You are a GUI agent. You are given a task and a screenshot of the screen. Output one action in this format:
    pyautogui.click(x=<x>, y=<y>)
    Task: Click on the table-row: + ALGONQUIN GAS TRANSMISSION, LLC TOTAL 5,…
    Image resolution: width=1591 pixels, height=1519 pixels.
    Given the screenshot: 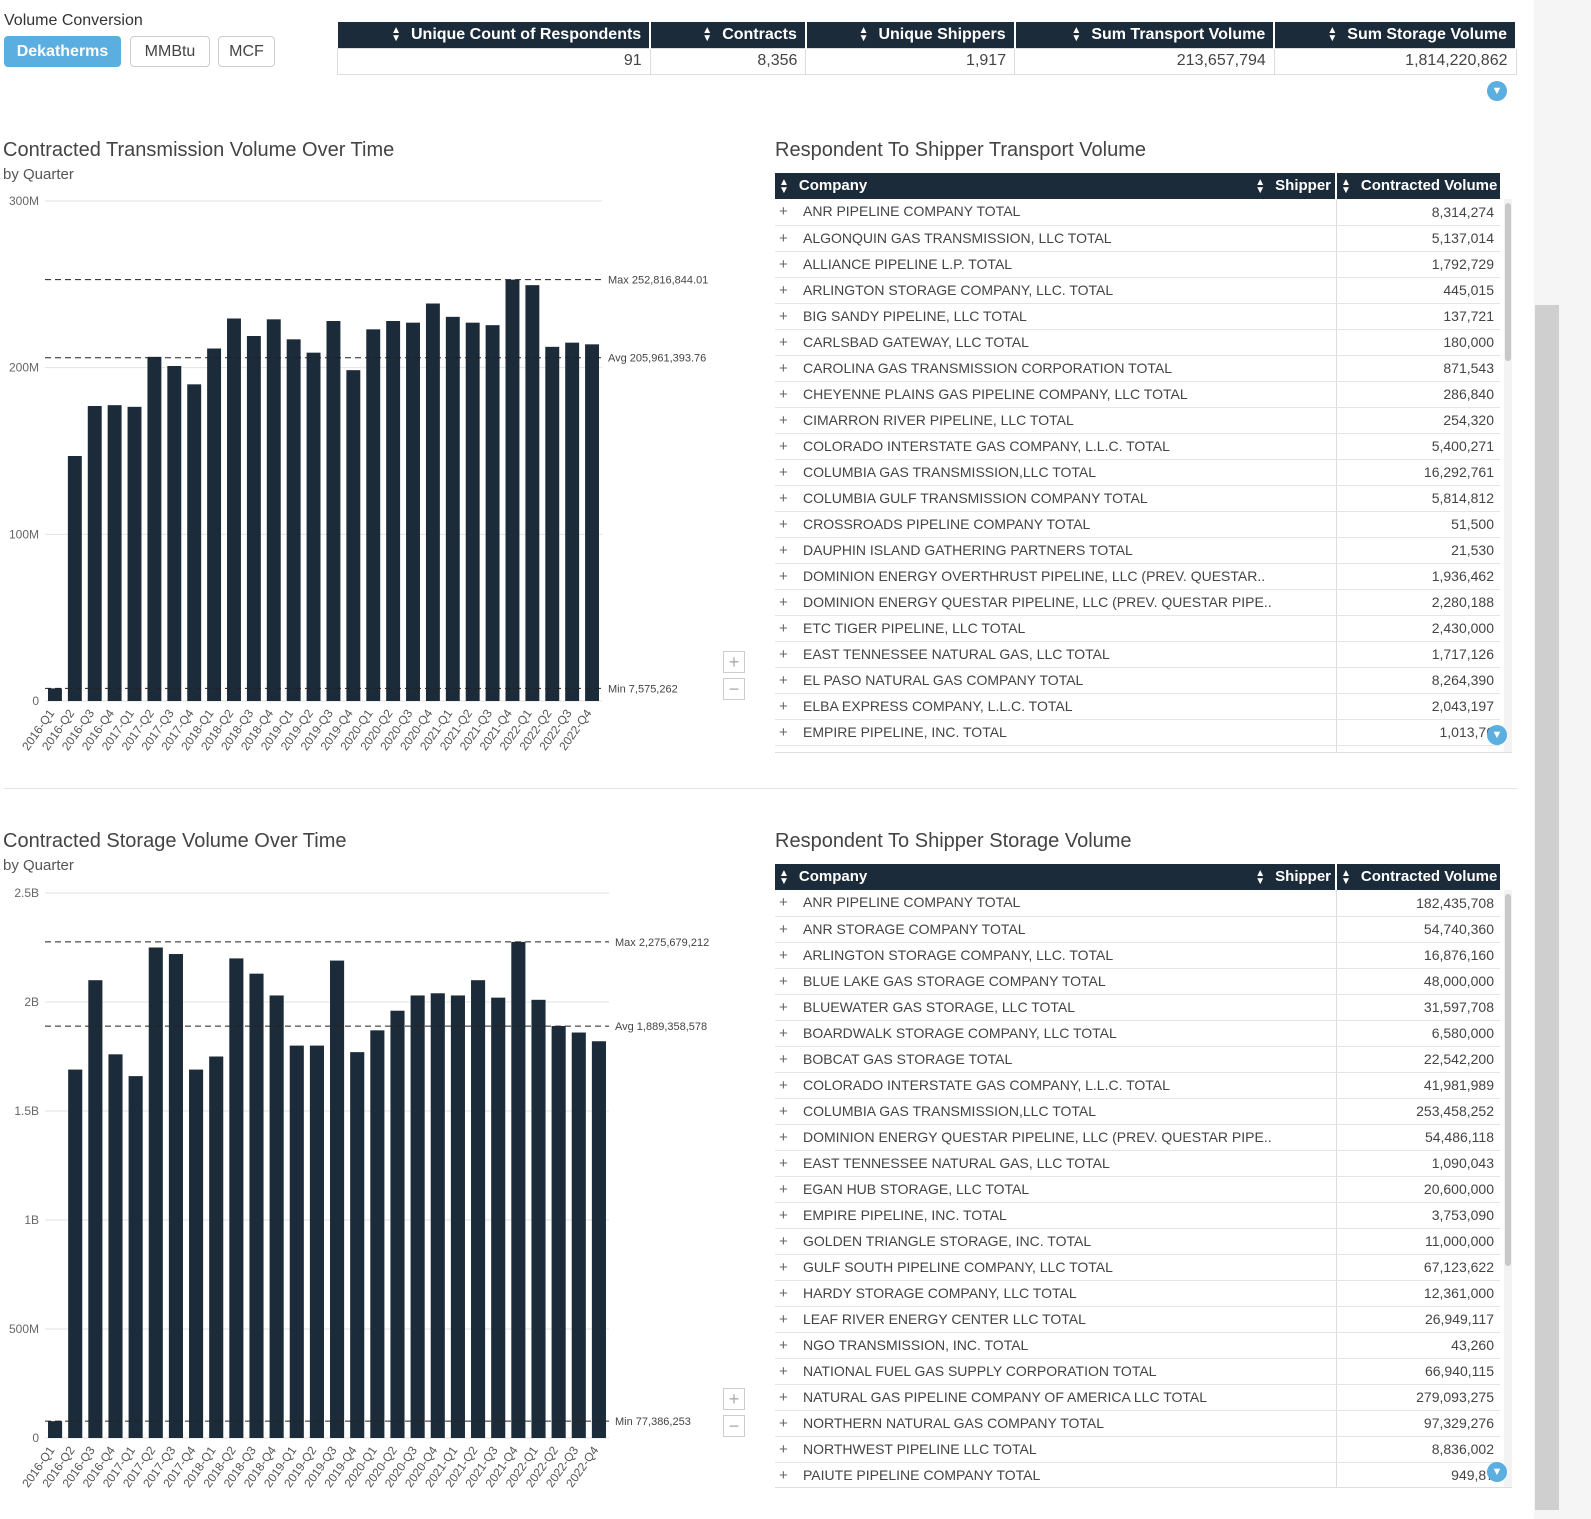 What is the action you would take?
    pyautogui.click(x=1137, y=238)
    